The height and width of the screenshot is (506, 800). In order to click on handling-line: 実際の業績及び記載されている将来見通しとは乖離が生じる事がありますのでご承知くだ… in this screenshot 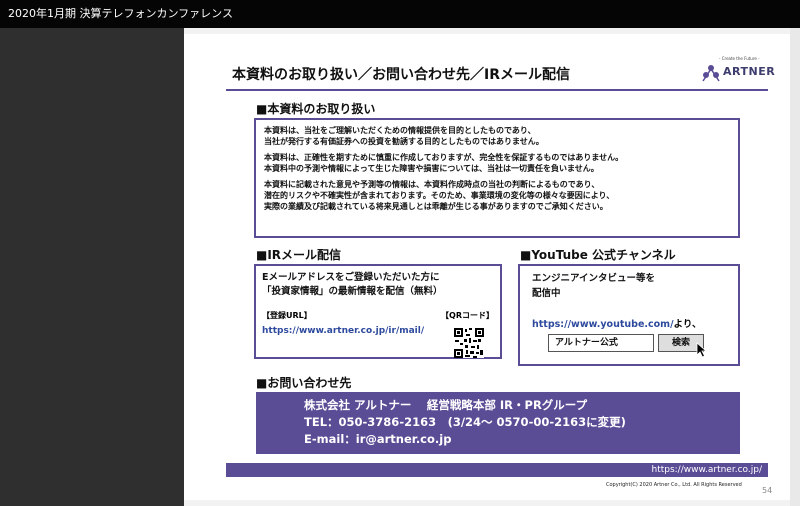, I will do `click(436, 206)`.